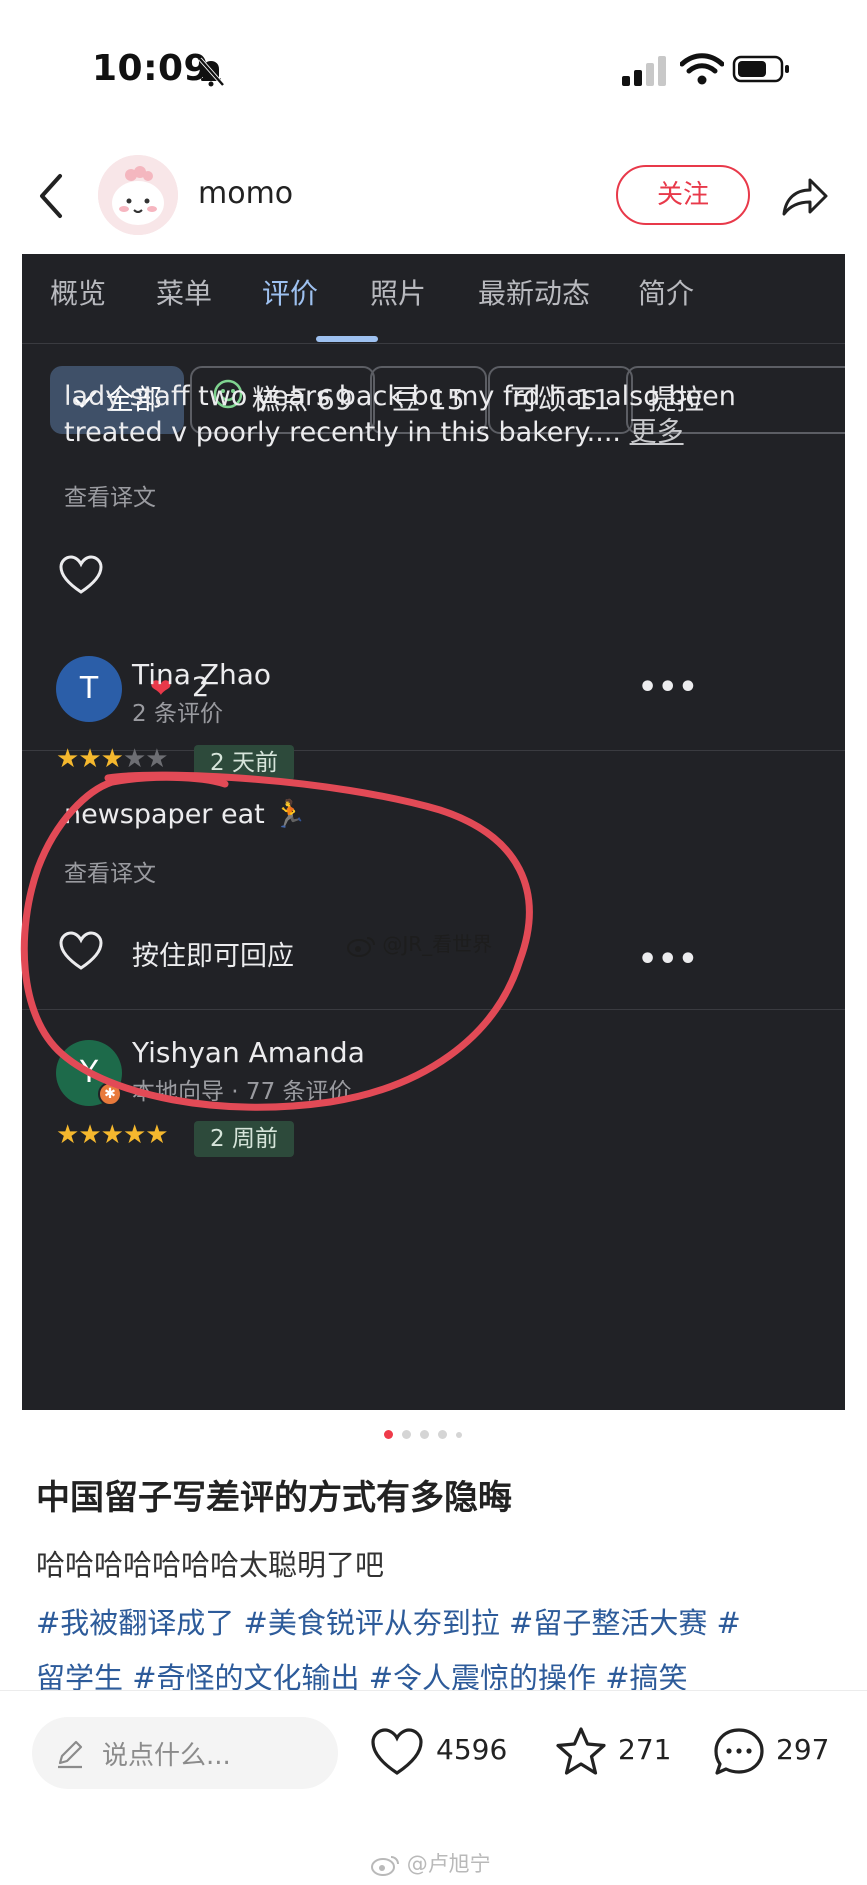 Image resolution: width=867 pixels, height=1885 pixels. What do you see at coordinates (213, 953) in the screenshot?
I see `reply-hint: 按住即可回应` at bounding box center [213, 953].